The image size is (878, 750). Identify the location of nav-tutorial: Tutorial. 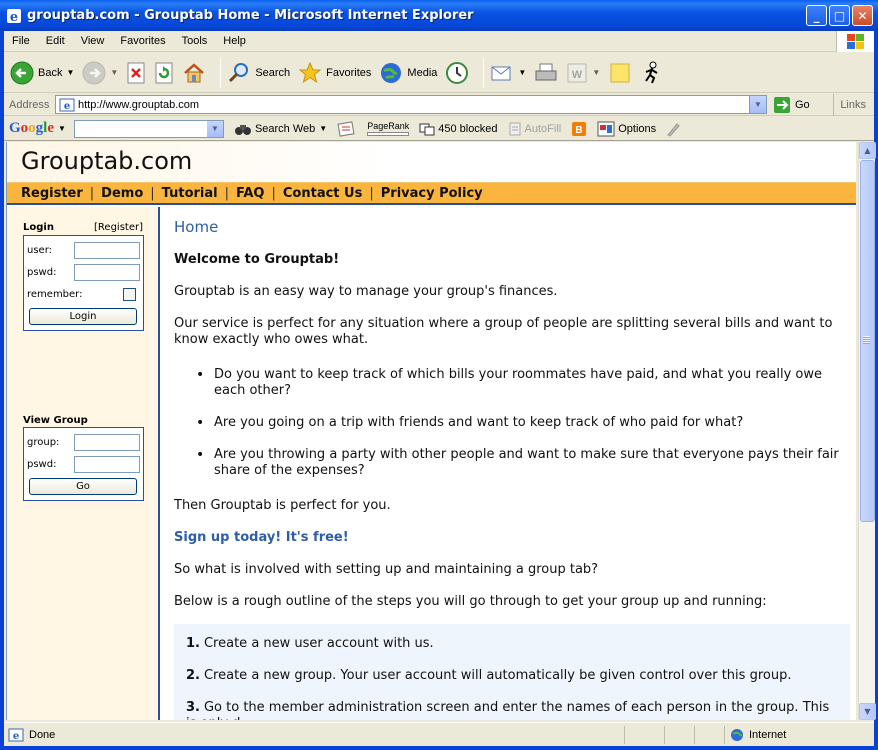
(190, 193).